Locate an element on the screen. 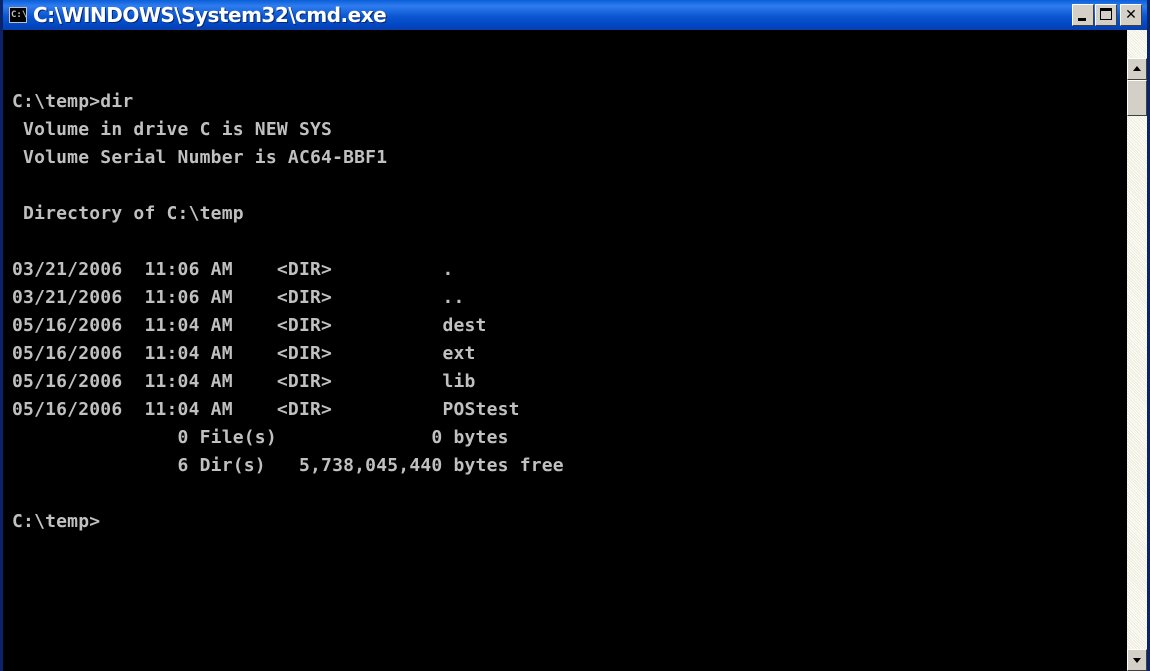  arrow-up-icon is located at coordinates (1137, 68).